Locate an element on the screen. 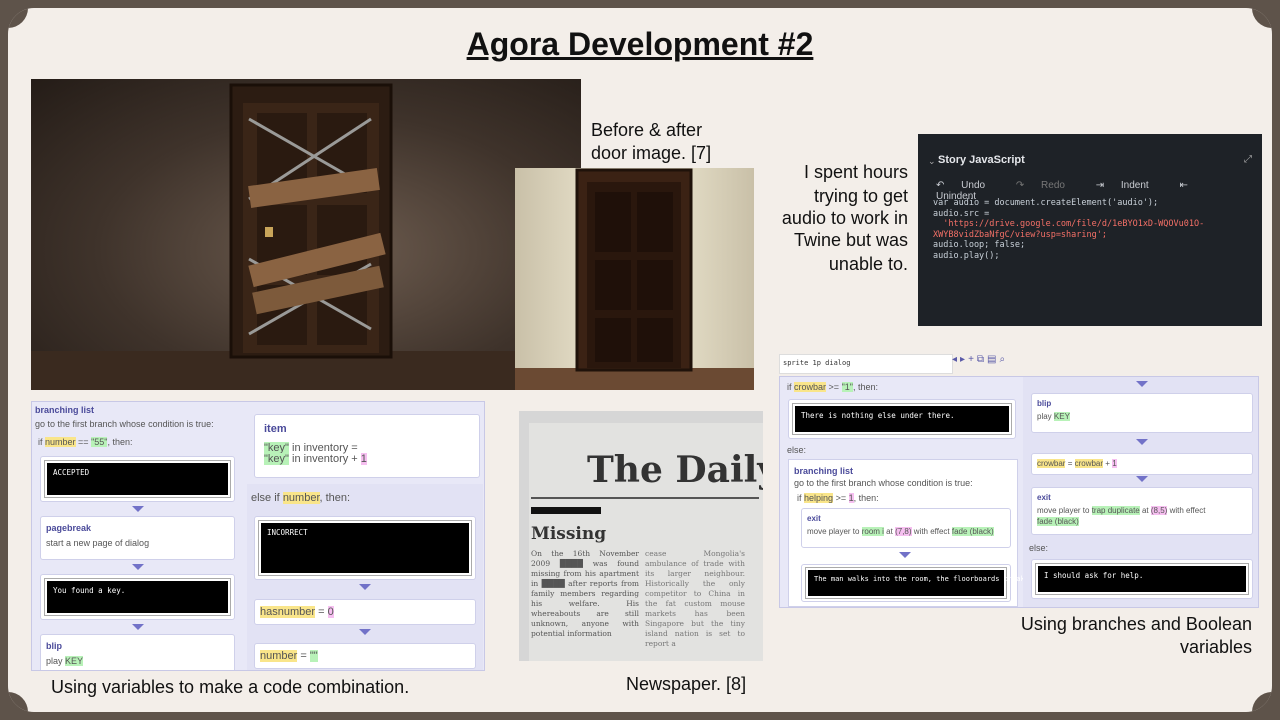 This screenshot has width=1280, height=720. assign-crowbar-var2: crowbar is located at coordinates (1089, 463).